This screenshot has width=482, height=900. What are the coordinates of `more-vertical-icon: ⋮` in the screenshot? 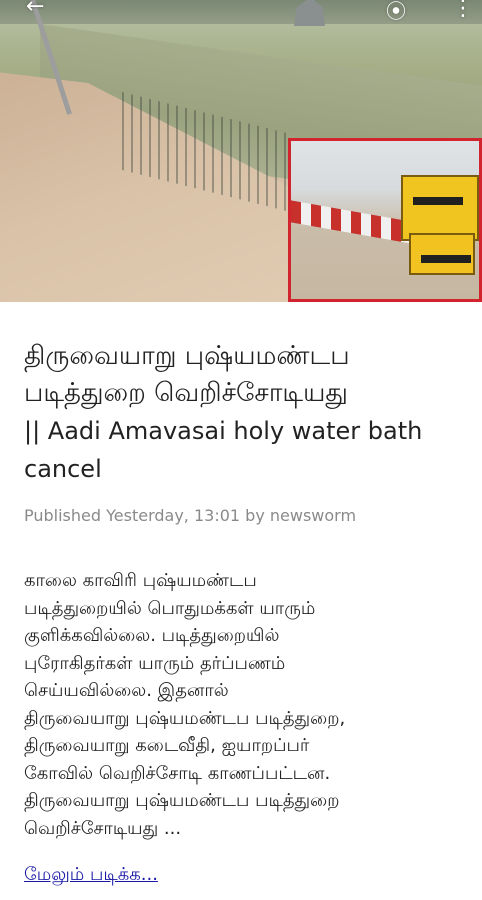 It's located at (463, 10).